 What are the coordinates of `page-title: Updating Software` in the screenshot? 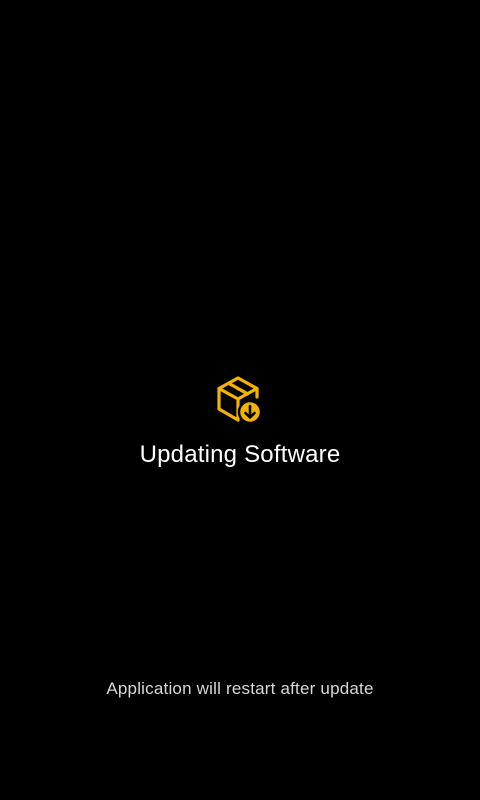 It's located at (240, 454).